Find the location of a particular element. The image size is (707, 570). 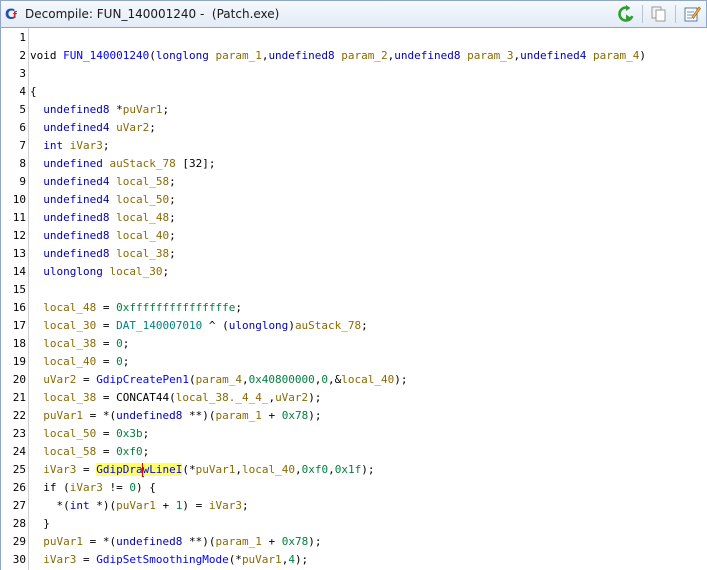

code-token: { is located at coordinates (33, 91).